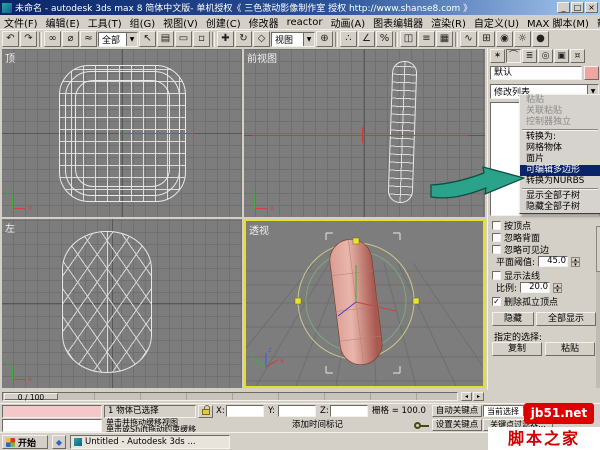 Image resolution: width=600 pixels, height=450 pixels. I want to click on tab-hierarchy-icon: ≣, so click(529, 56).